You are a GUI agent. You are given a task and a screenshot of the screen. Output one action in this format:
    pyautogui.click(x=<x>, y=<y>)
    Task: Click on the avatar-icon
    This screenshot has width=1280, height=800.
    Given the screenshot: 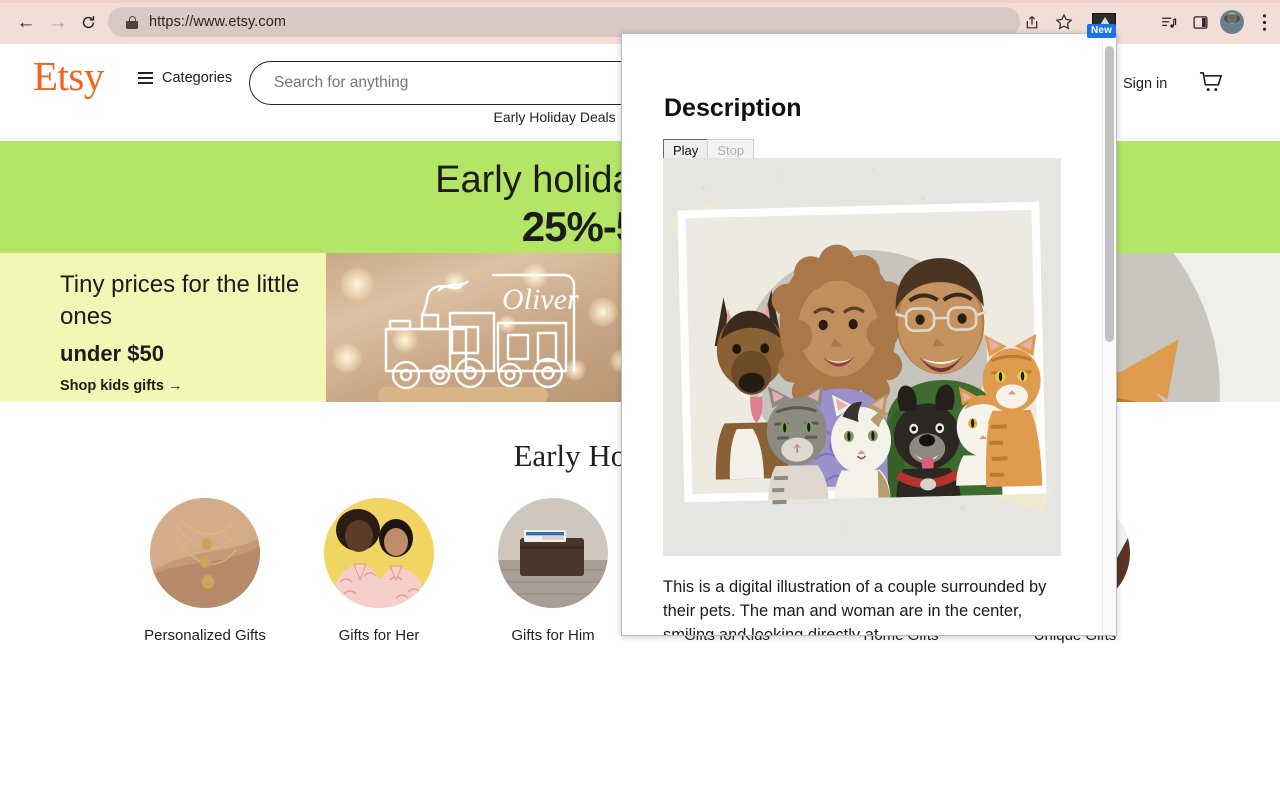 What is the action you would take?
    pyautogui.click(x=1232, y=22)
    